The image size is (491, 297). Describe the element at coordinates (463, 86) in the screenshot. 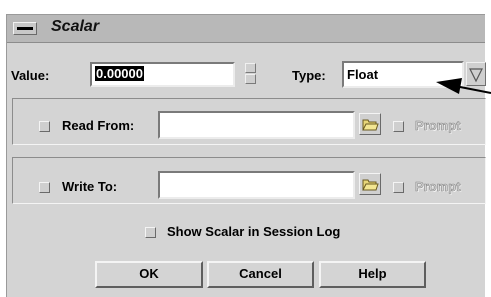

I see `callout-arrow-icon` at that location.